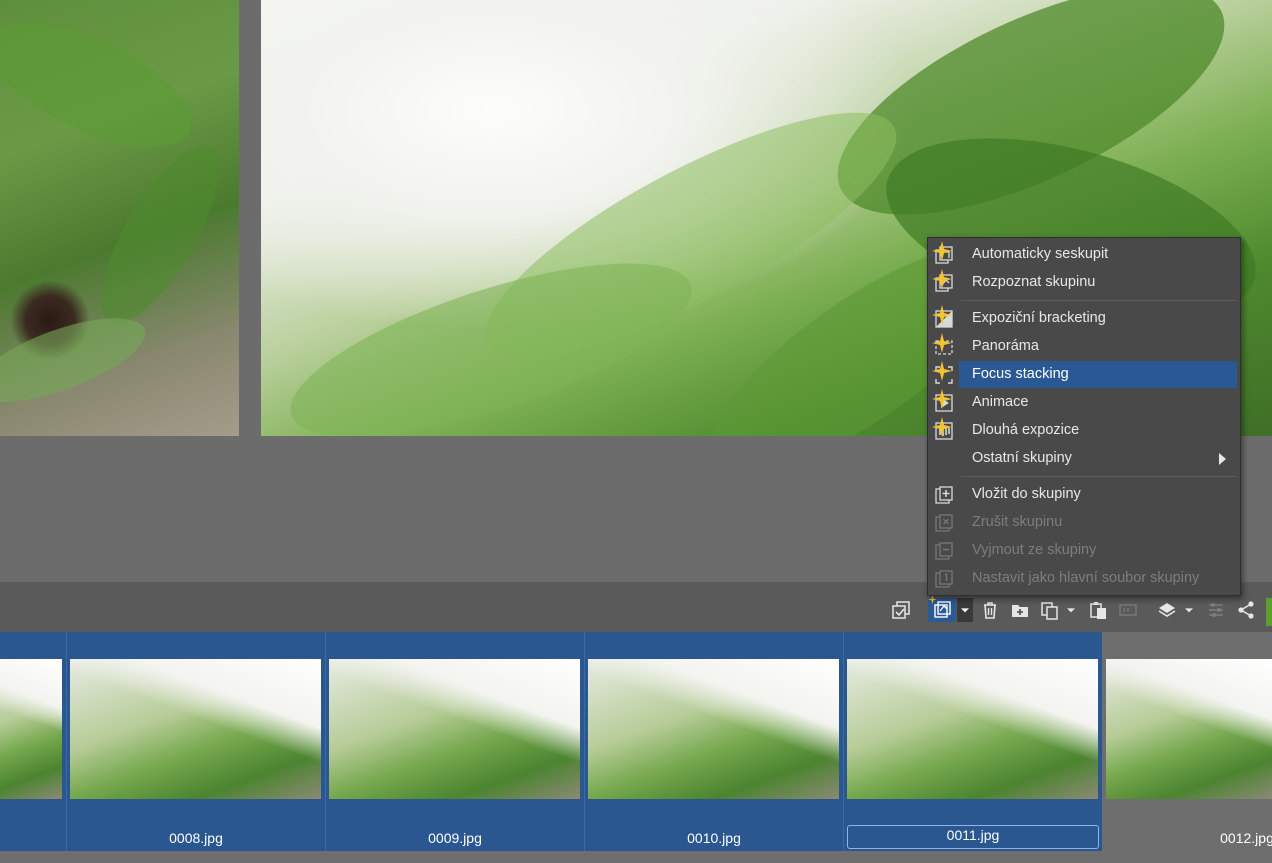  I want to click on menu-item-set-main-file: Nastavit jako hlavní soubor skupiny, so click(1084, 578).